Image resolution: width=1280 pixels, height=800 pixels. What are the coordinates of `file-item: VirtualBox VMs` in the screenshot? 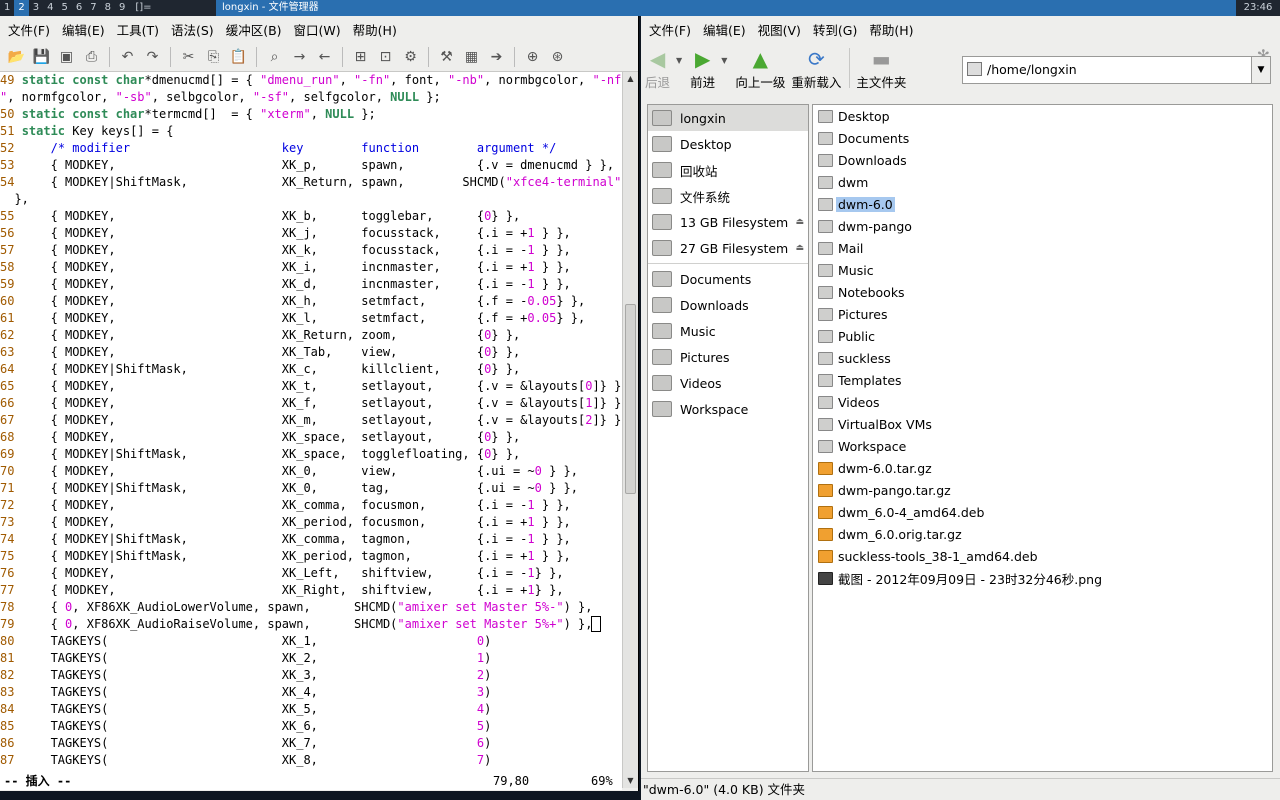 It's located at (1042, 424).